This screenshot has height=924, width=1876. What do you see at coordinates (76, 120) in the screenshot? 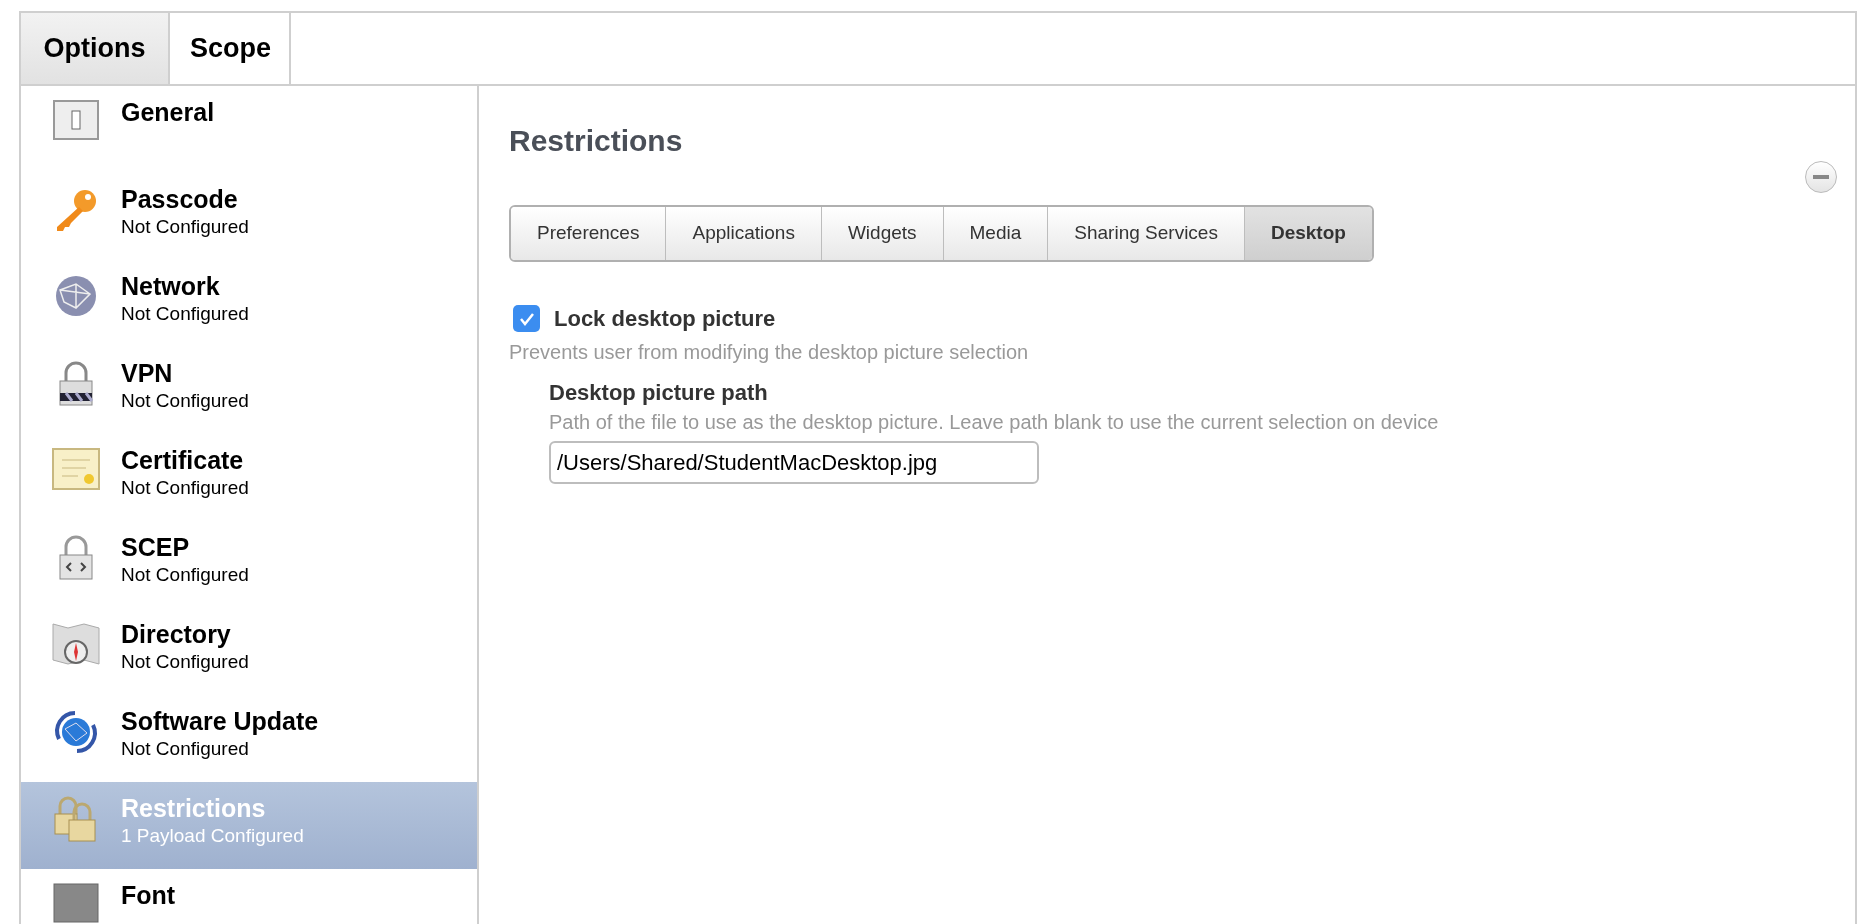
I see `switch-icon` at bounding box center [76, 120].